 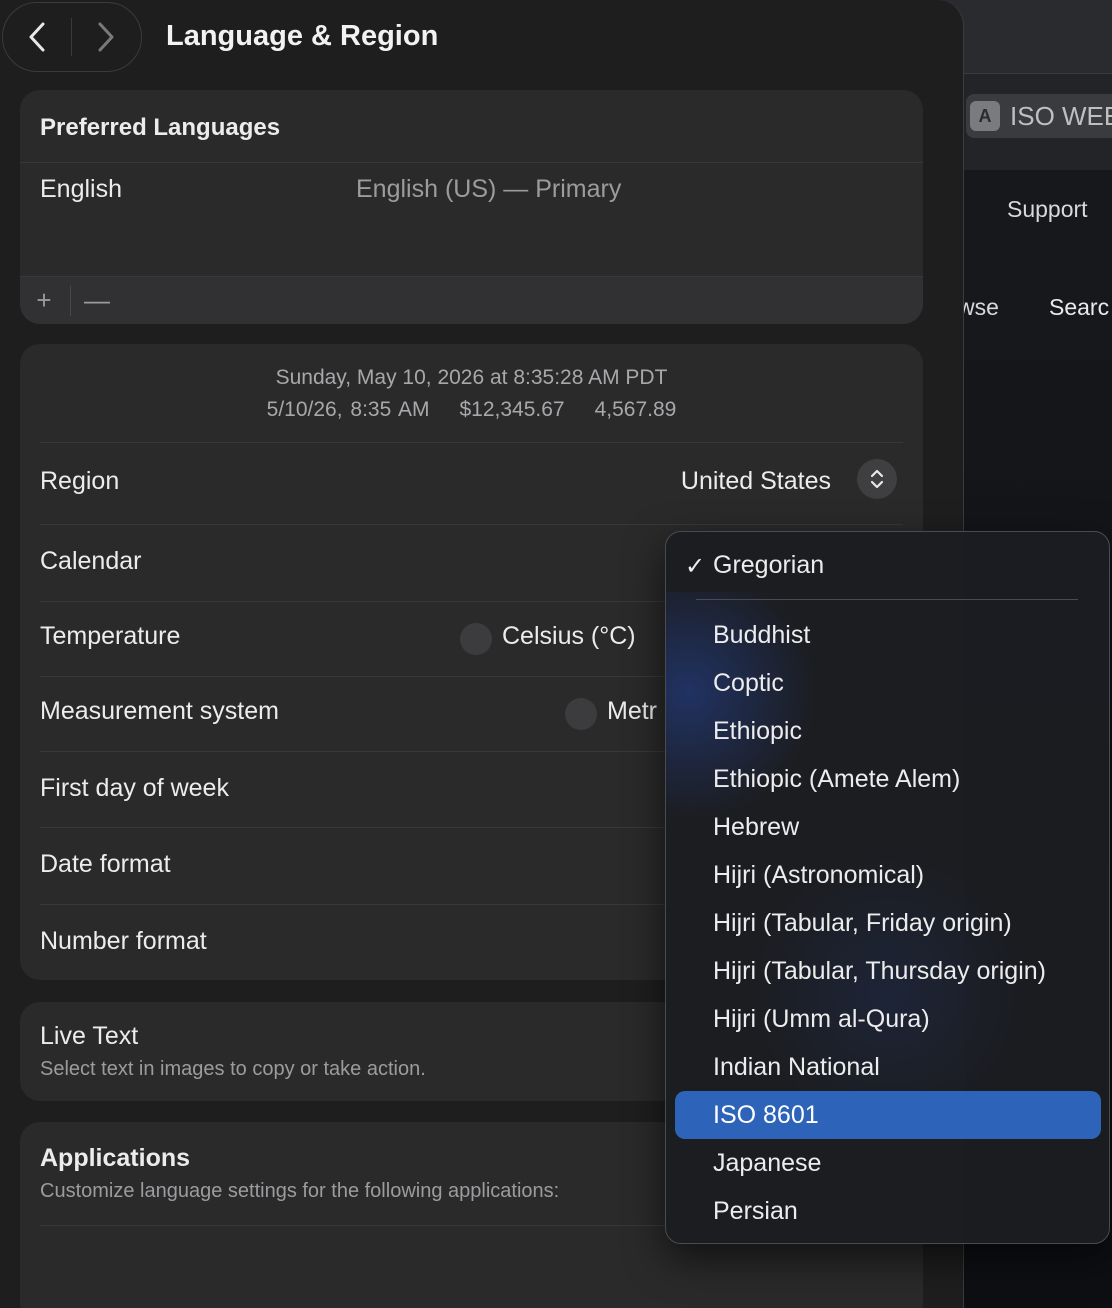 I want to click on menu-item-hijri-tabular-friday: Hijri (Tabular, Friday origin), so click(x=888, y=923).